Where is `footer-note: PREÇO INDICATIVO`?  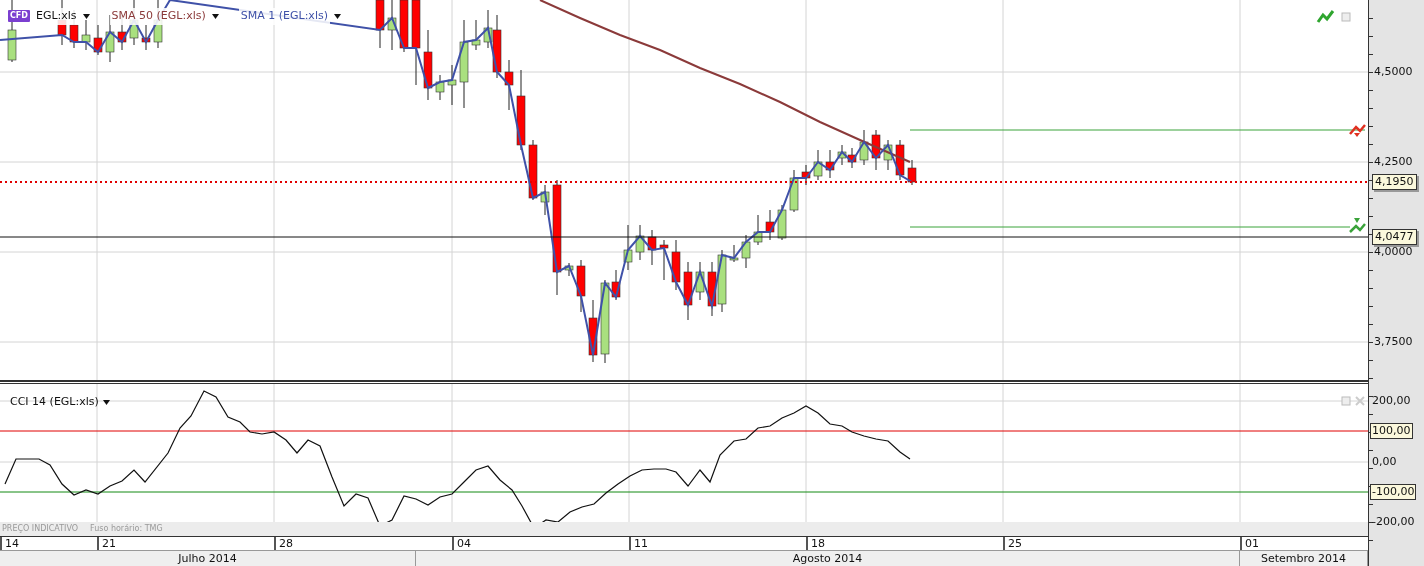 footer-note: PREÇO INDICATIVO is located at coordinates (40, 529).